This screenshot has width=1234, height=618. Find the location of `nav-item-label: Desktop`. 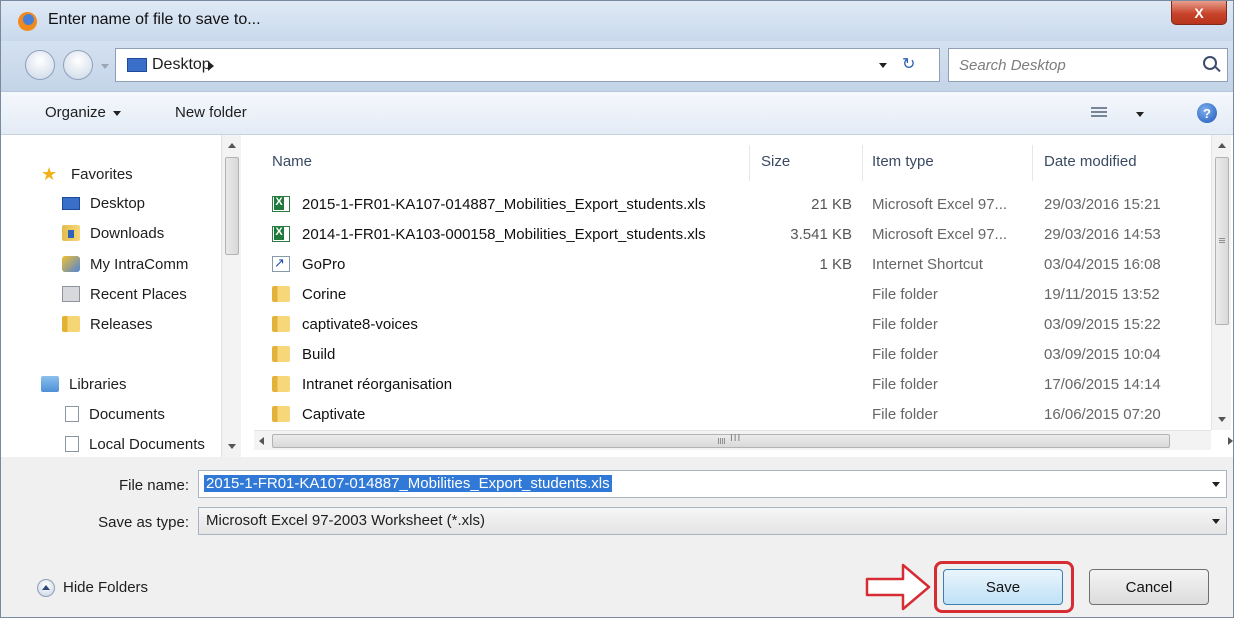

nav-item-label: Desktop is located at coordinates (118, 203).